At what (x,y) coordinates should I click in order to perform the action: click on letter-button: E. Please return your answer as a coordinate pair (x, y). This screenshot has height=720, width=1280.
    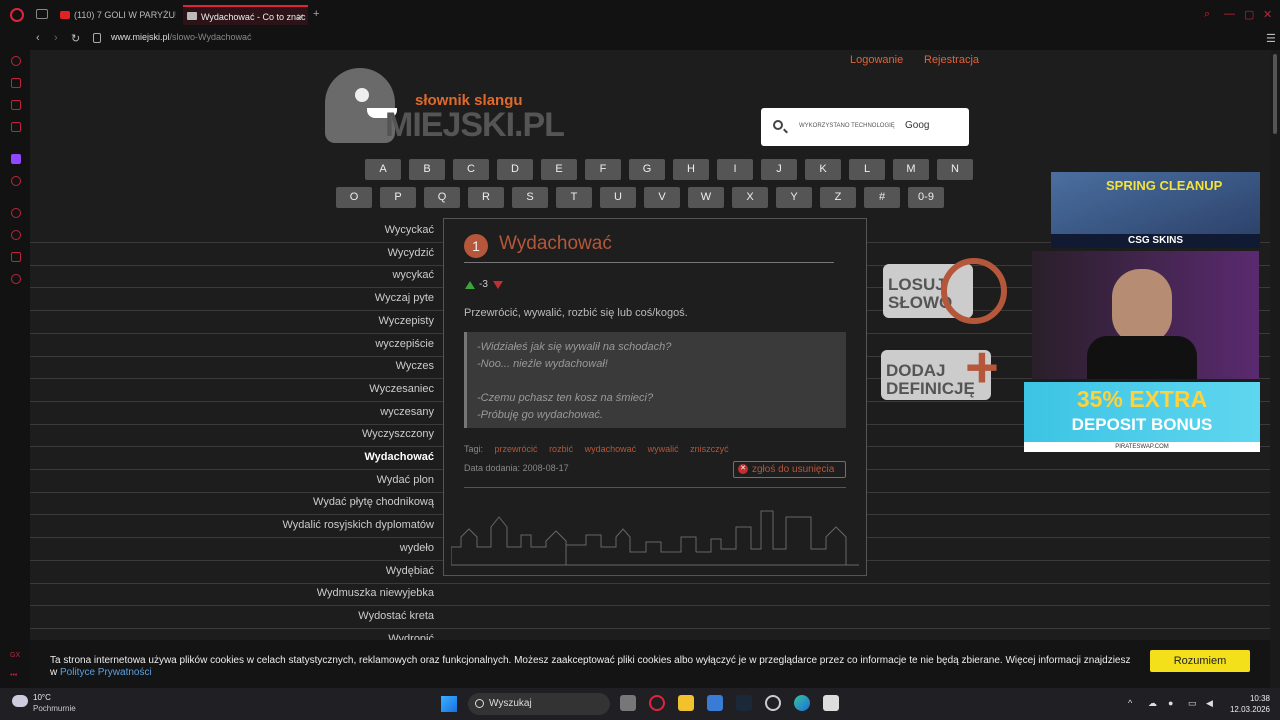
    Looking at the image, I should click on (559, 169).